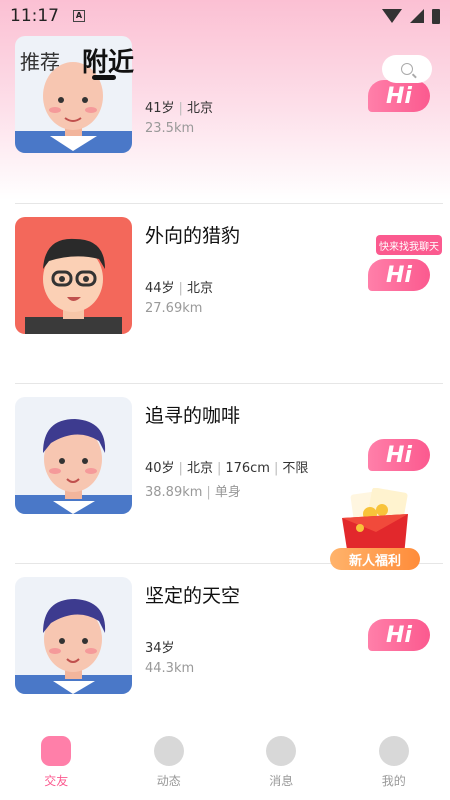  Describe the element at coordinates (104, 77) in the screenshot. I see `active-tab-indicator` at that location.